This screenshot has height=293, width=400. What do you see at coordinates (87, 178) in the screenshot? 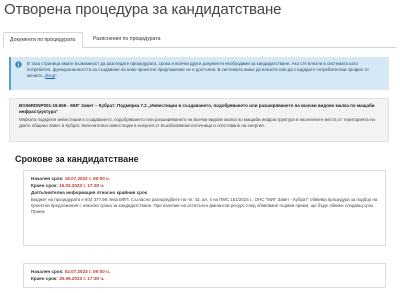
I see `start-date: 18.07.2022 г. 09:00 ч.` at bounding box center [87, 178].